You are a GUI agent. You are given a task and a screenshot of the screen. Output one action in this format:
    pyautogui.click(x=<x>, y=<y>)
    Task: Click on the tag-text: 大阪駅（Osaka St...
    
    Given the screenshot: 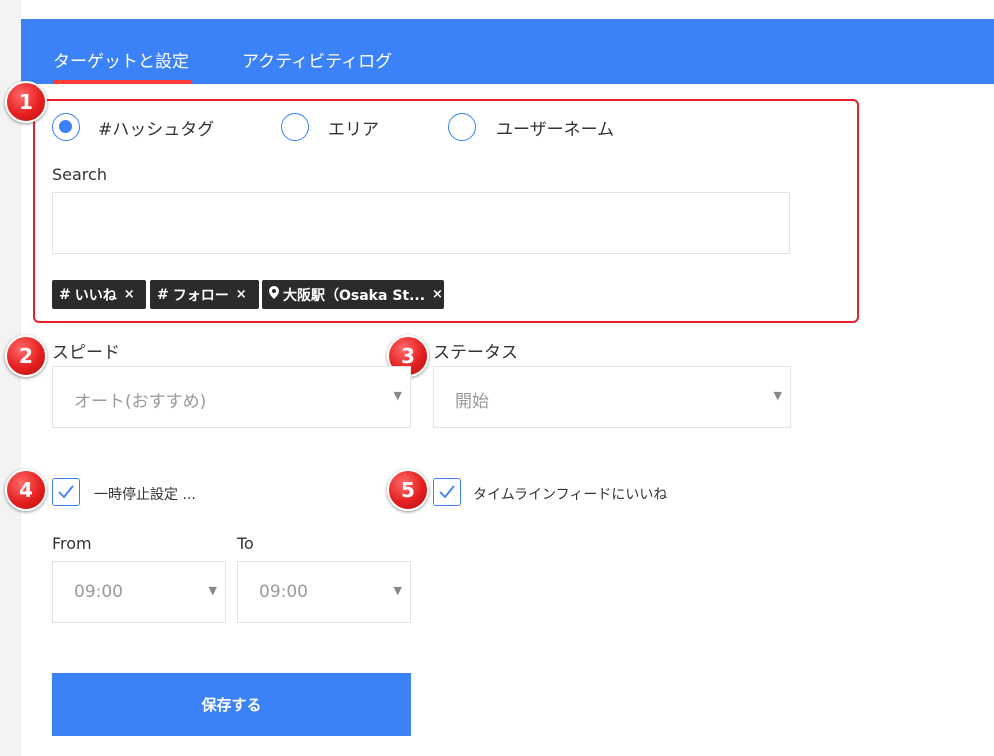 What is the action you would take?
    pyautogui.click(x=354, y=295)
    